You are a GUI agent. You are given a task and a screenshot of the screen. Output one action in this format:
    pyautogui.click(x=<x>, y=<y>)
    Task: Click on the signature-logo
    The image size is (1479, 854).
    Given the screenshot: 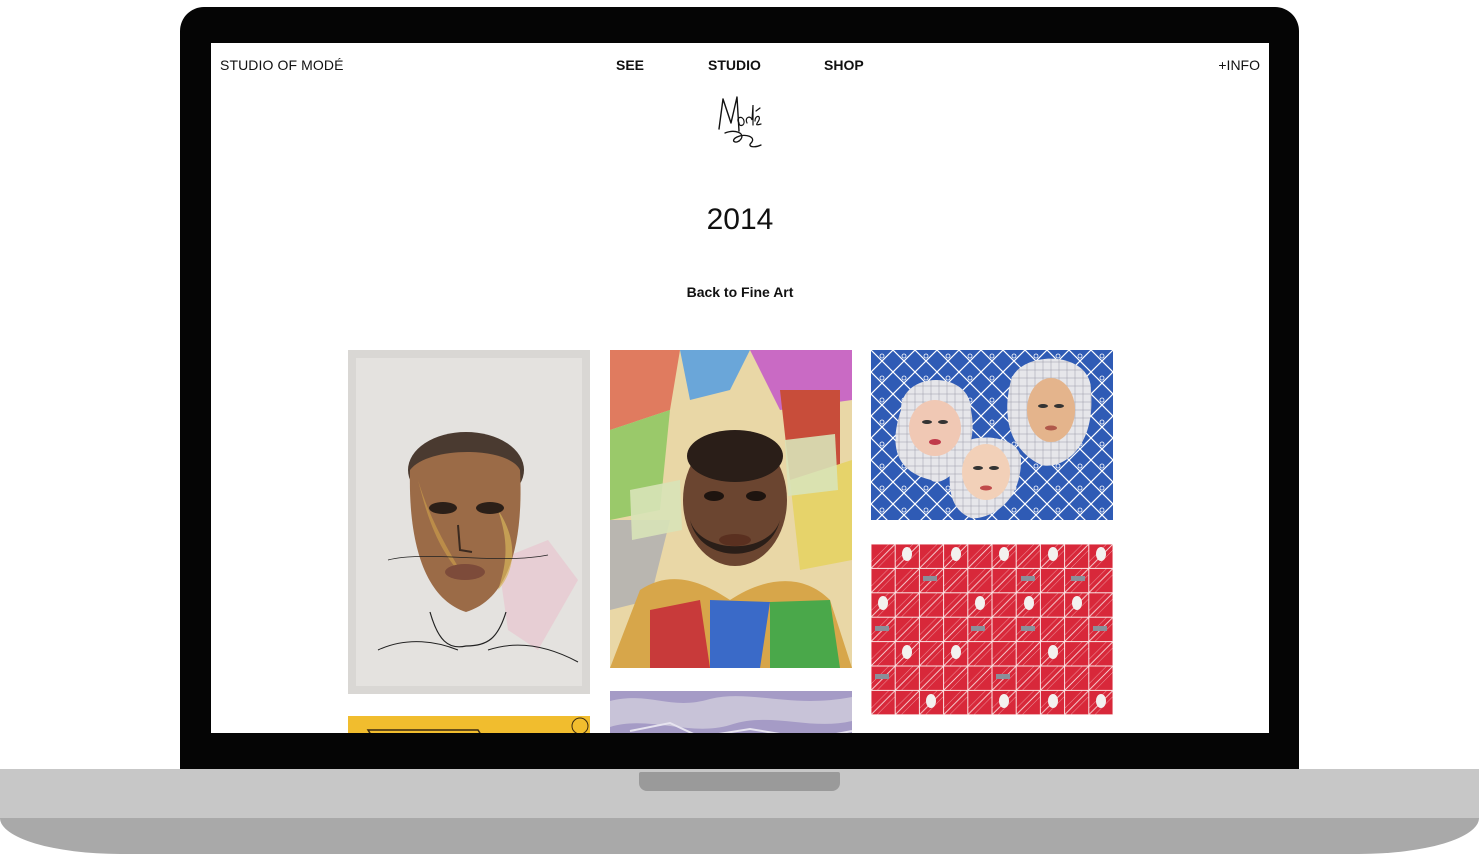 What is the action you would take?
    pyautogui.click(x=741, y=123)
    